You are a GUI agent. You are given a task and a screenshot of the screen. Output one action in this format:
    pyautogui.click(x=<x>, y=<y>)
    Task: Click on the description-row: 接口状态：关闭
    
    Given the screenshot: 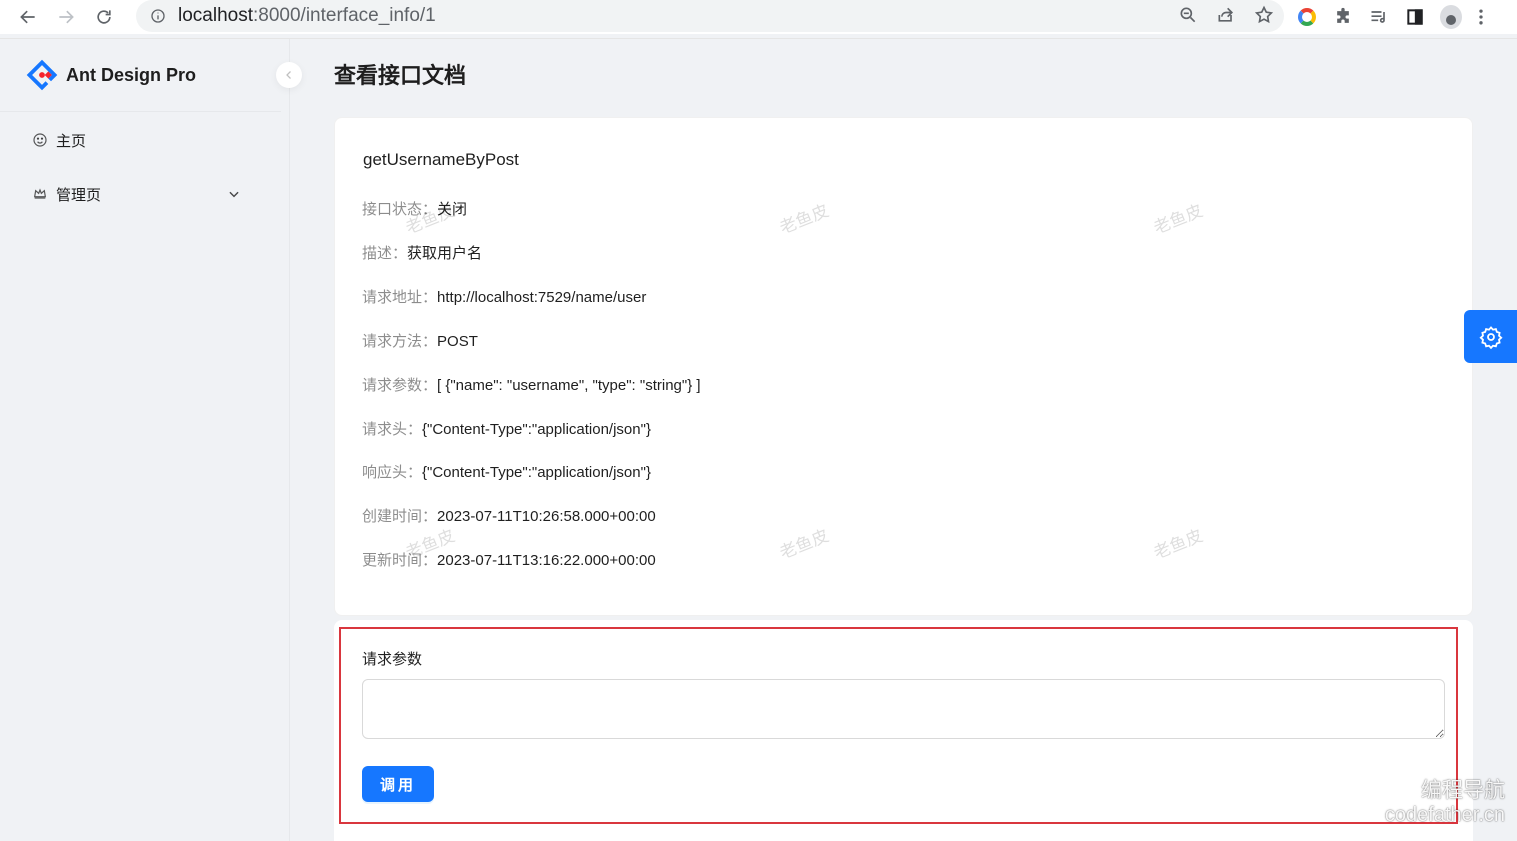 What is the action you would take?
    pyautogui.click(x=414, y=208)
    